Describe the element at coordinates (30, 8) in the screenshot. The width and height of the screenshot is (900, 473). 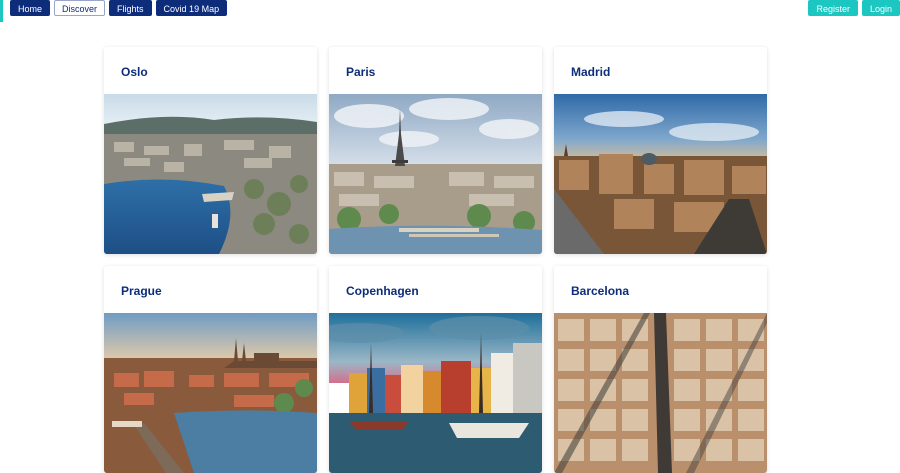
I see `nav-home-button: Home` at that location.